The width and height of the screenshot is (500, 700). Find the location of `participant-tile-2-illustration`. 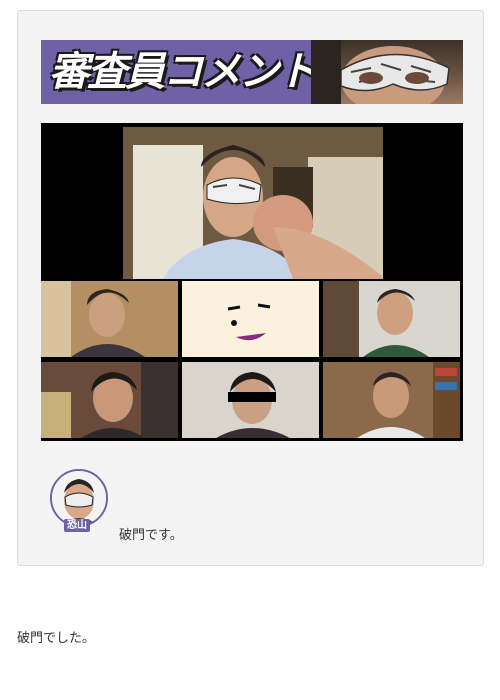

participant-tile-2-illustration is located at coordinates (250, 319).